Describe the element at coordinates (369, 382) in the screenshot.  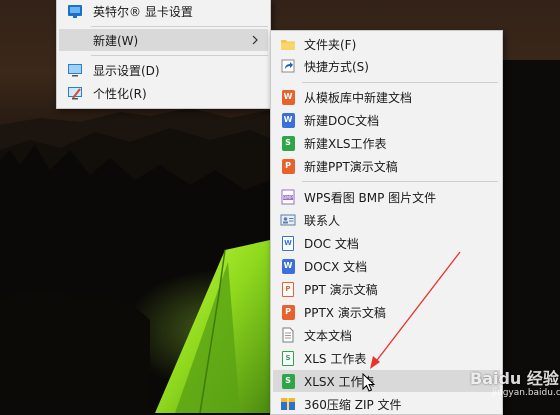
I see `mouse-cursor-icon` at that location.